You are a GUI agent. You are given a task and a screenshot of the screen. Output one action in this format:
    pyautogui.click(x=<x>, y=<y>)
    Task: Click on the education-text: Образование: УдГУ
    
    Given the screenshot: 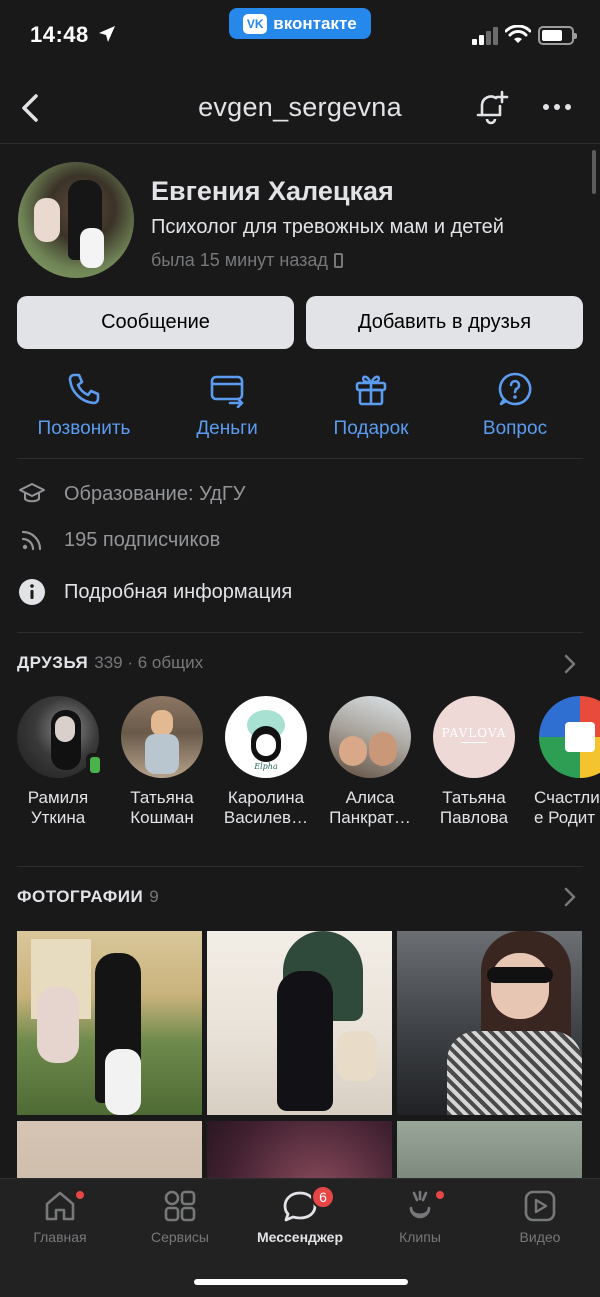 What is the action you would take?
    pyautogui.click(x=155, y=493)
    